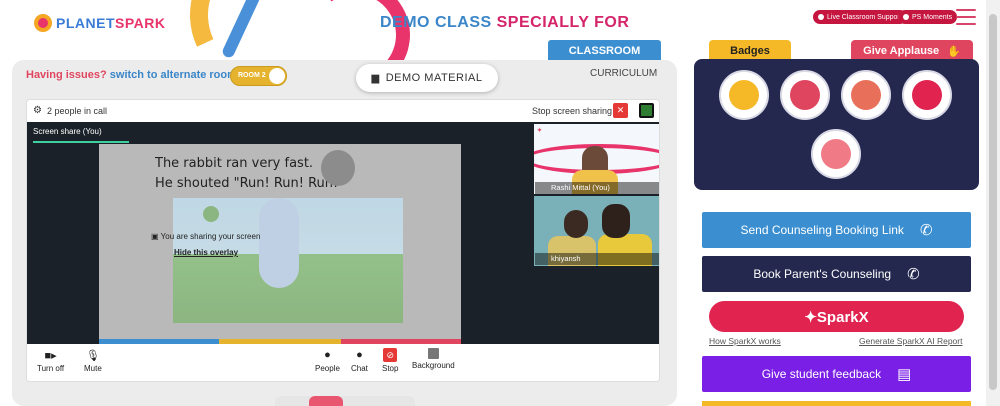 The image size is (1000, 406). I want to click on room-toggle: ROOM 2, so click(258, 76).